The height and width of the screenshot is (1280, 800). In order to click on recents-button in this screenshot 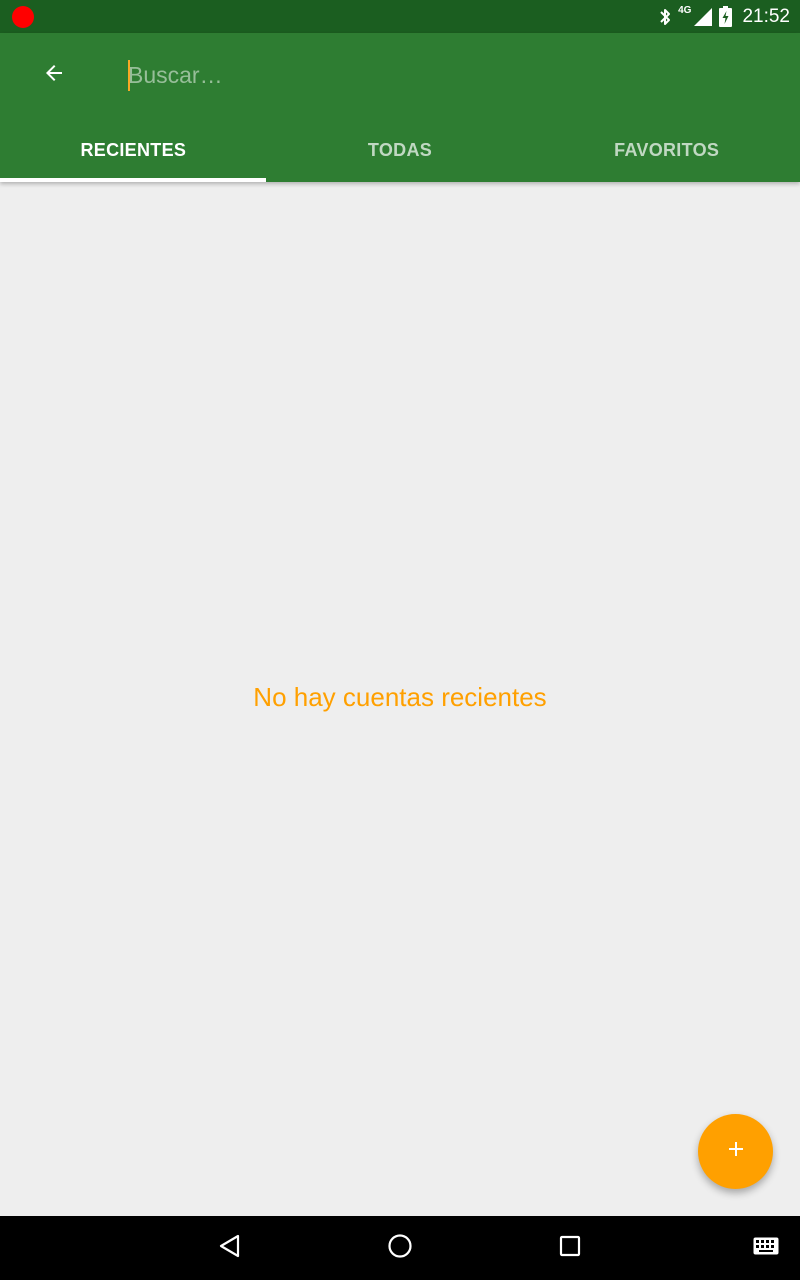, I will do `click(570, 1248)`.